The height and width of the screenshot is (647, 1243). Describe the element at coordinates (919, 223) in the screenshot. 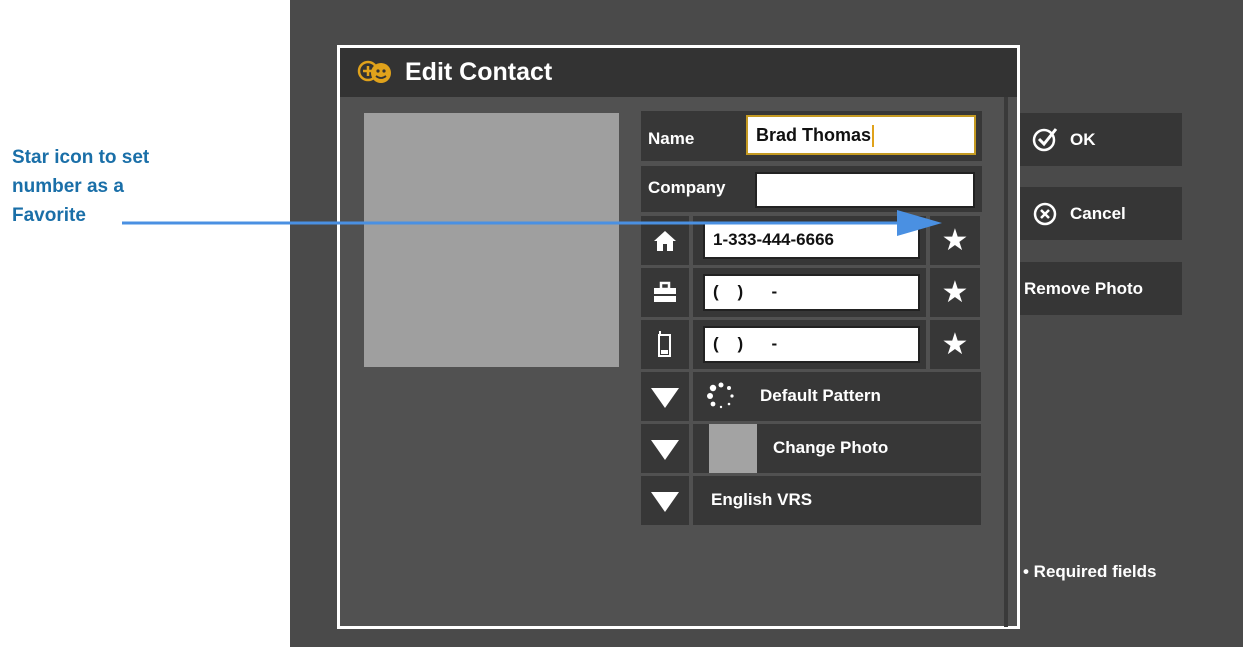

I see `callout-arrowhead` at that location.